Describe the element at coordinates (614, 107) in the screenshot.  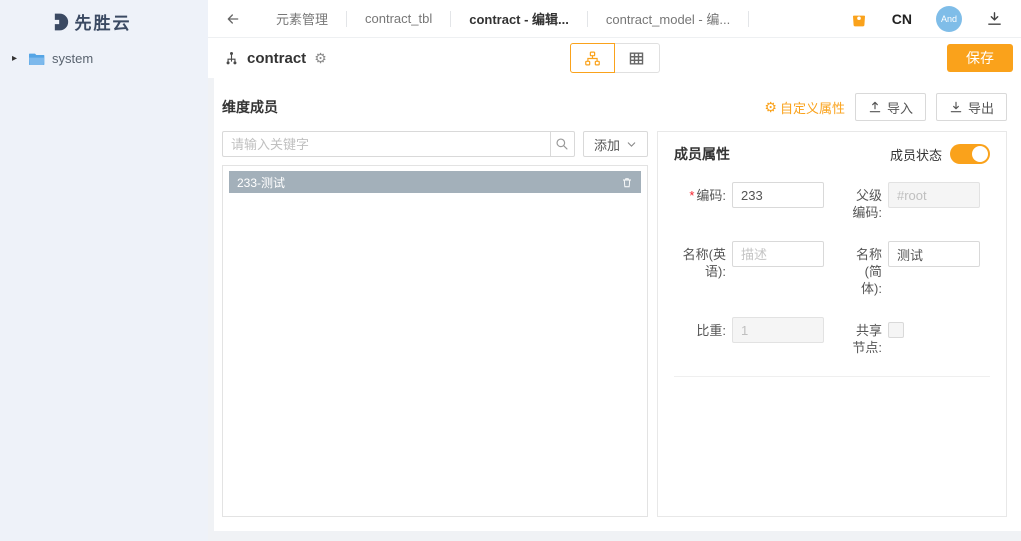
I see `content-header: 维度成员 ⚙ 自定义属性 导入 导出` at that location.